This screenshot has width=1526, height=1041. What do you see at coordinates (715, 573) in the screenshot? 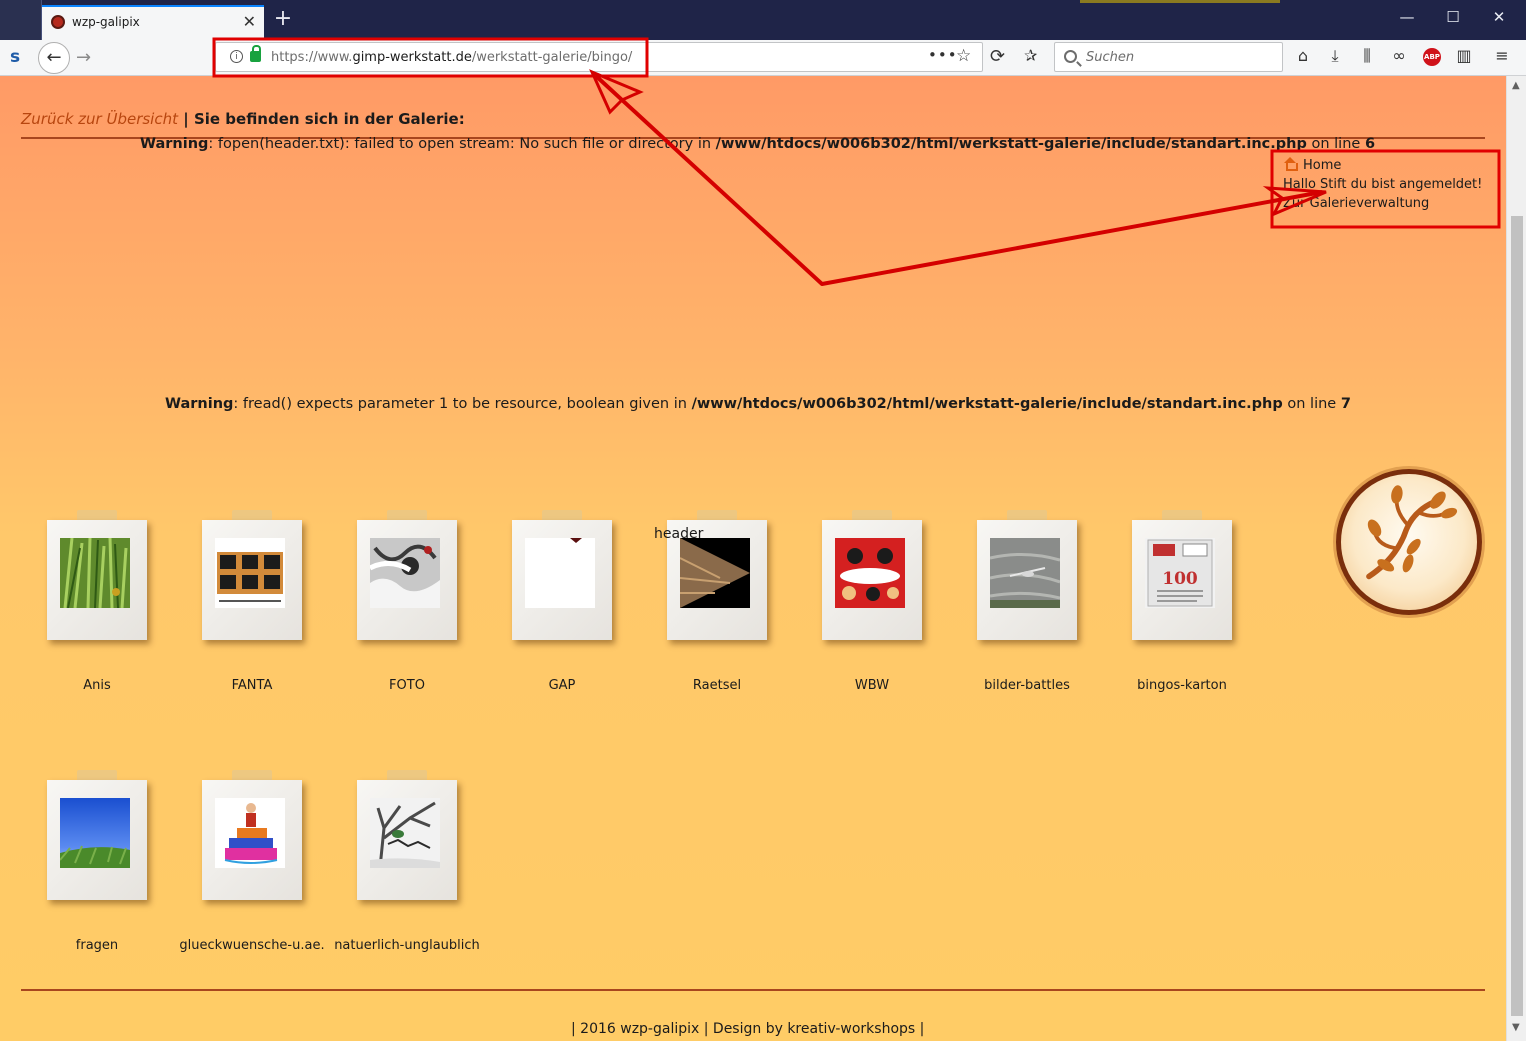
I see `thumbnail-raetsel` at bounding box center [715, 573].